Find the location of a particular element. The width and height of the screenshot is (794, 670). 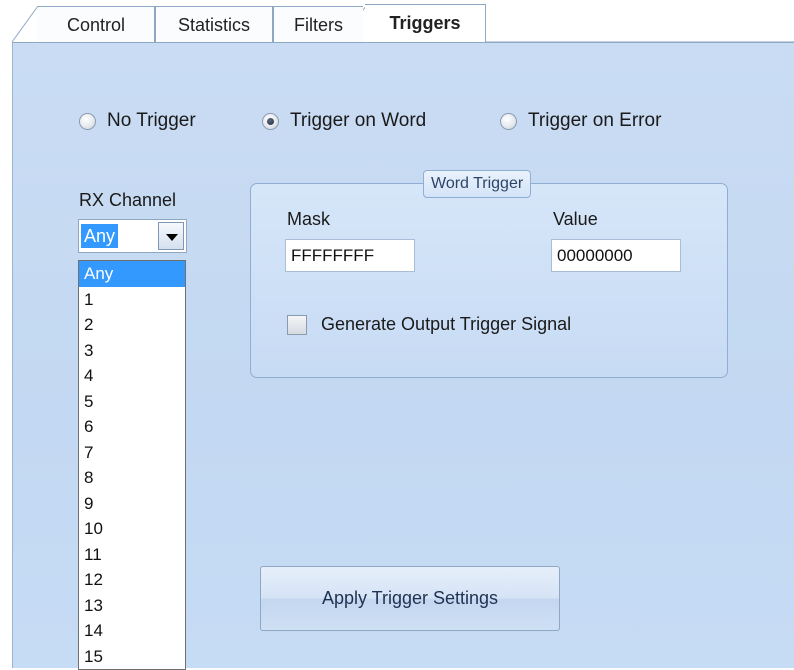

radio-trigger-on-error-label: Trigger on Error is located at coordinates (595, 120).